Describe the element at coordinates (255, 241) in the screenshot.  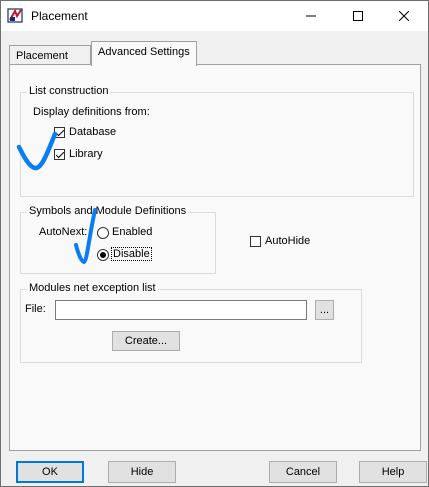
I see `autohide-checkbox` at that location.